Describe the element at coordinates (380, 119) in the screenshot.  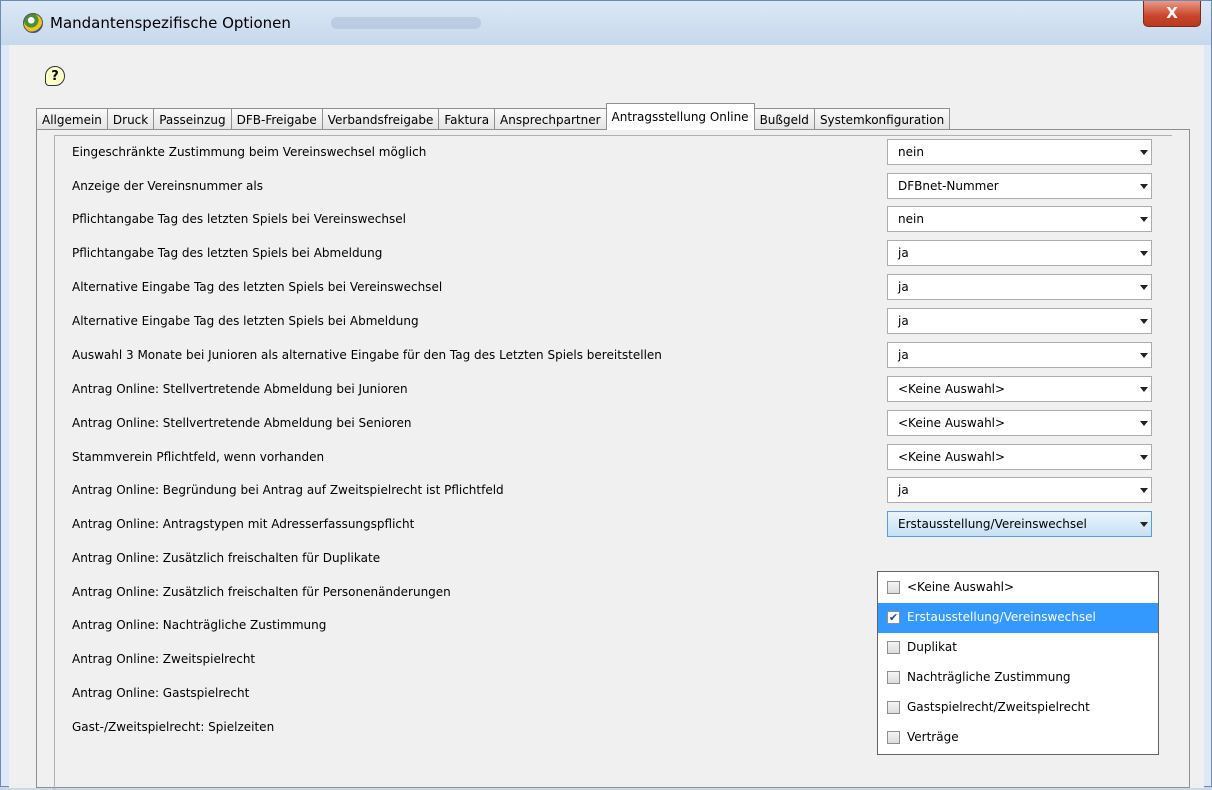
I see `tab-verbandsfreigabe: Verbandsfreigabe` at that location.